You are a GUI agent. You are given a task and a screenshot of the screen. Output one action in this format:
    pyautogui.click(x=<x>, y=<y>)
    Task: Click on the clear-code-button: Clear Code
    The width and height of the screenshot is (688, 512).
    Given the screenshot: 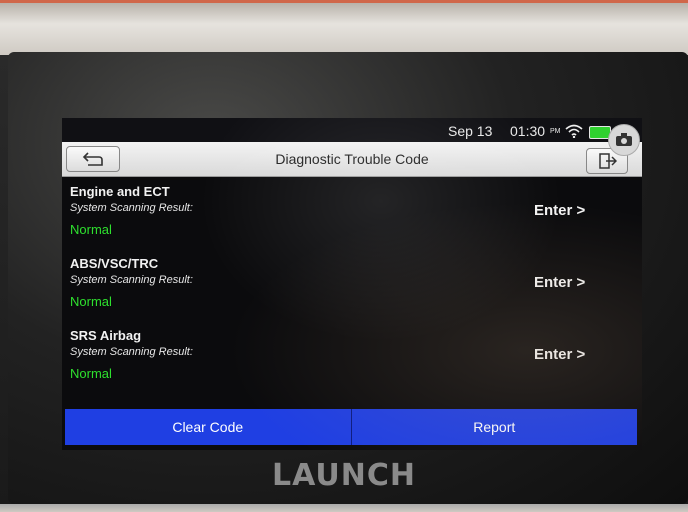 What is the action you would take?
    pyautogui.click(x=208, y=427)
    